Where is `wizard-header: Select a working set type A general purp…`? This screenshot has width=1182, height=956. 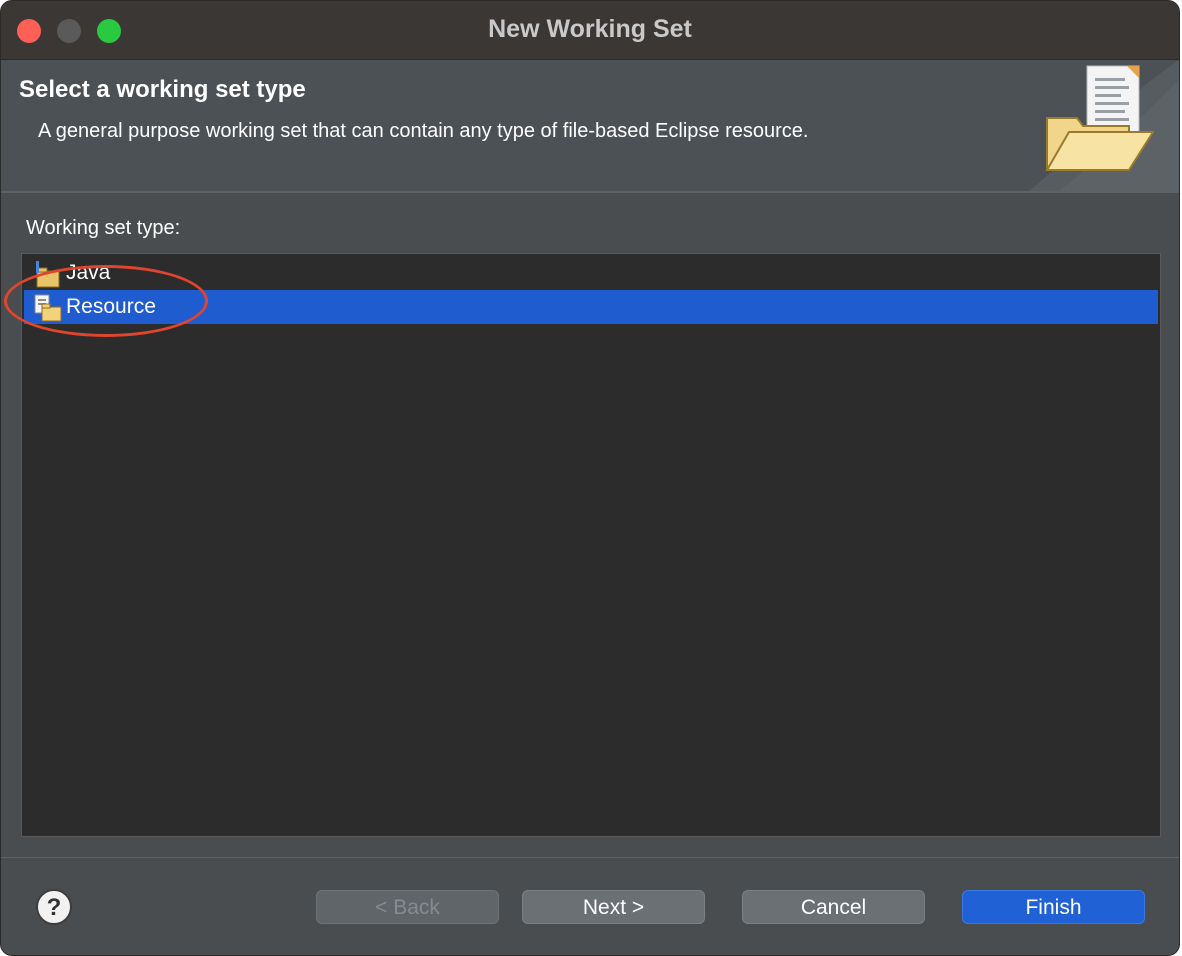
wizard-header: Select a working set type A general purp… is located at coordinates (590, 126).